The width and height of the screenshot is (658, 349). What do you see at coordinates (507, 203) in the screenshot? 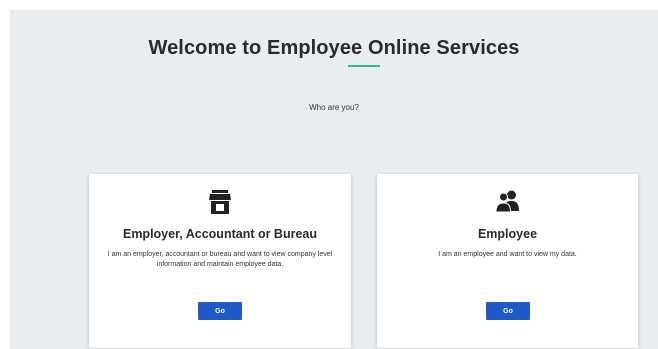
I see `people-icon` at bounding box center [507, 203].